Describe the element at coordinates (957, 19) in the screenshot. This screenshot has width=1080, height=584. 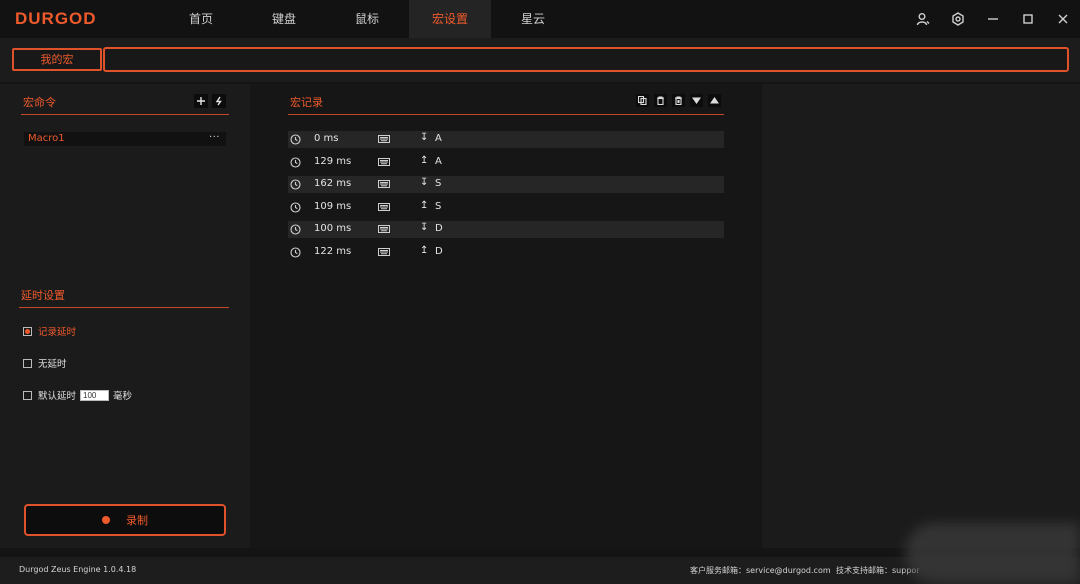
I see `gear-icon` at that location.